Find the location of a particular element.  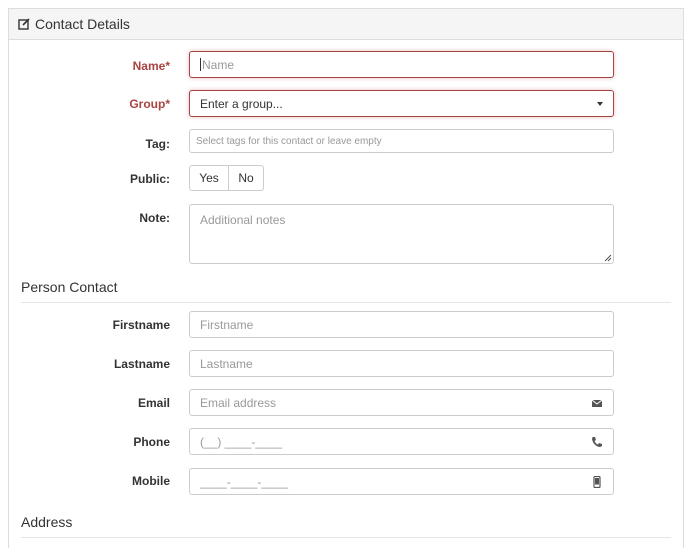

tag-label: Tag: is located at coordinates (157, 144).